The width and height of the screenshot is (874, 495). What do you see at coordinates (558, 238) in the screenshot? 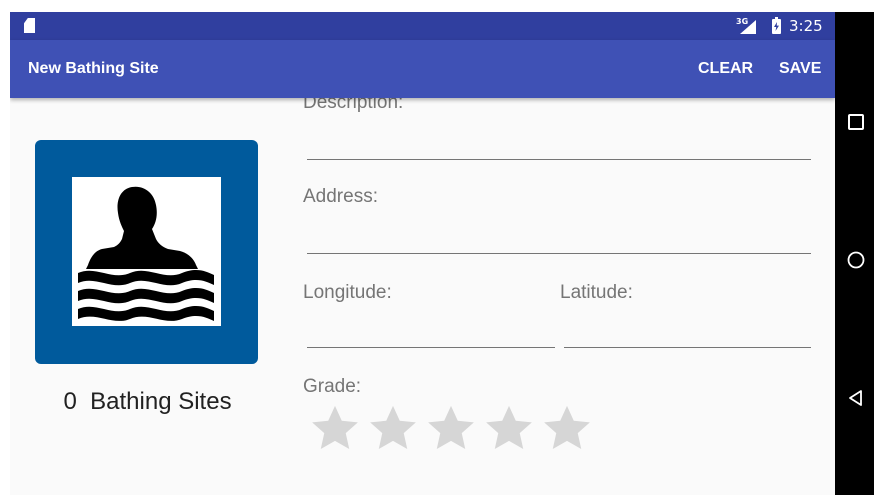
I see `address-field` at bounding box center [558, 238].